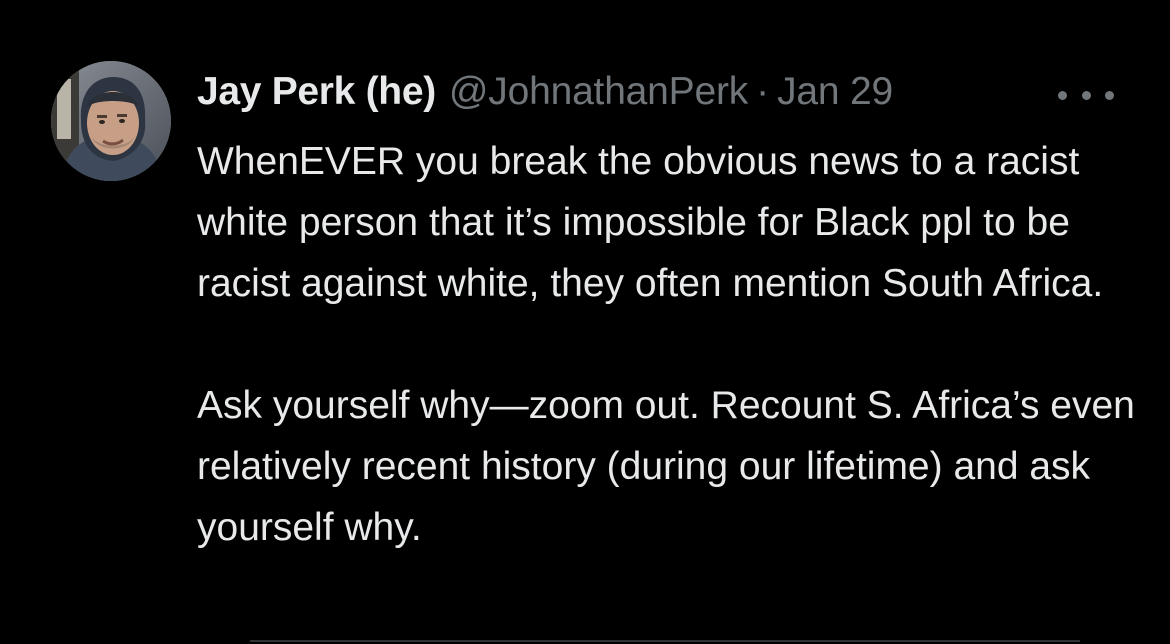 This screenshot has width=1170, height=644. Describe the element at coordinates (665, 641) in the screenshot. I see `divider` at that location.